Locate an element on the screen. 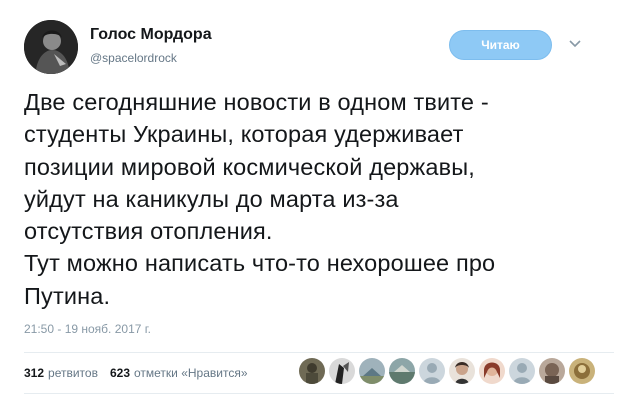 This screenshot has height=412, width=621. likes-count: 623 is located at coordinates (119, 373).